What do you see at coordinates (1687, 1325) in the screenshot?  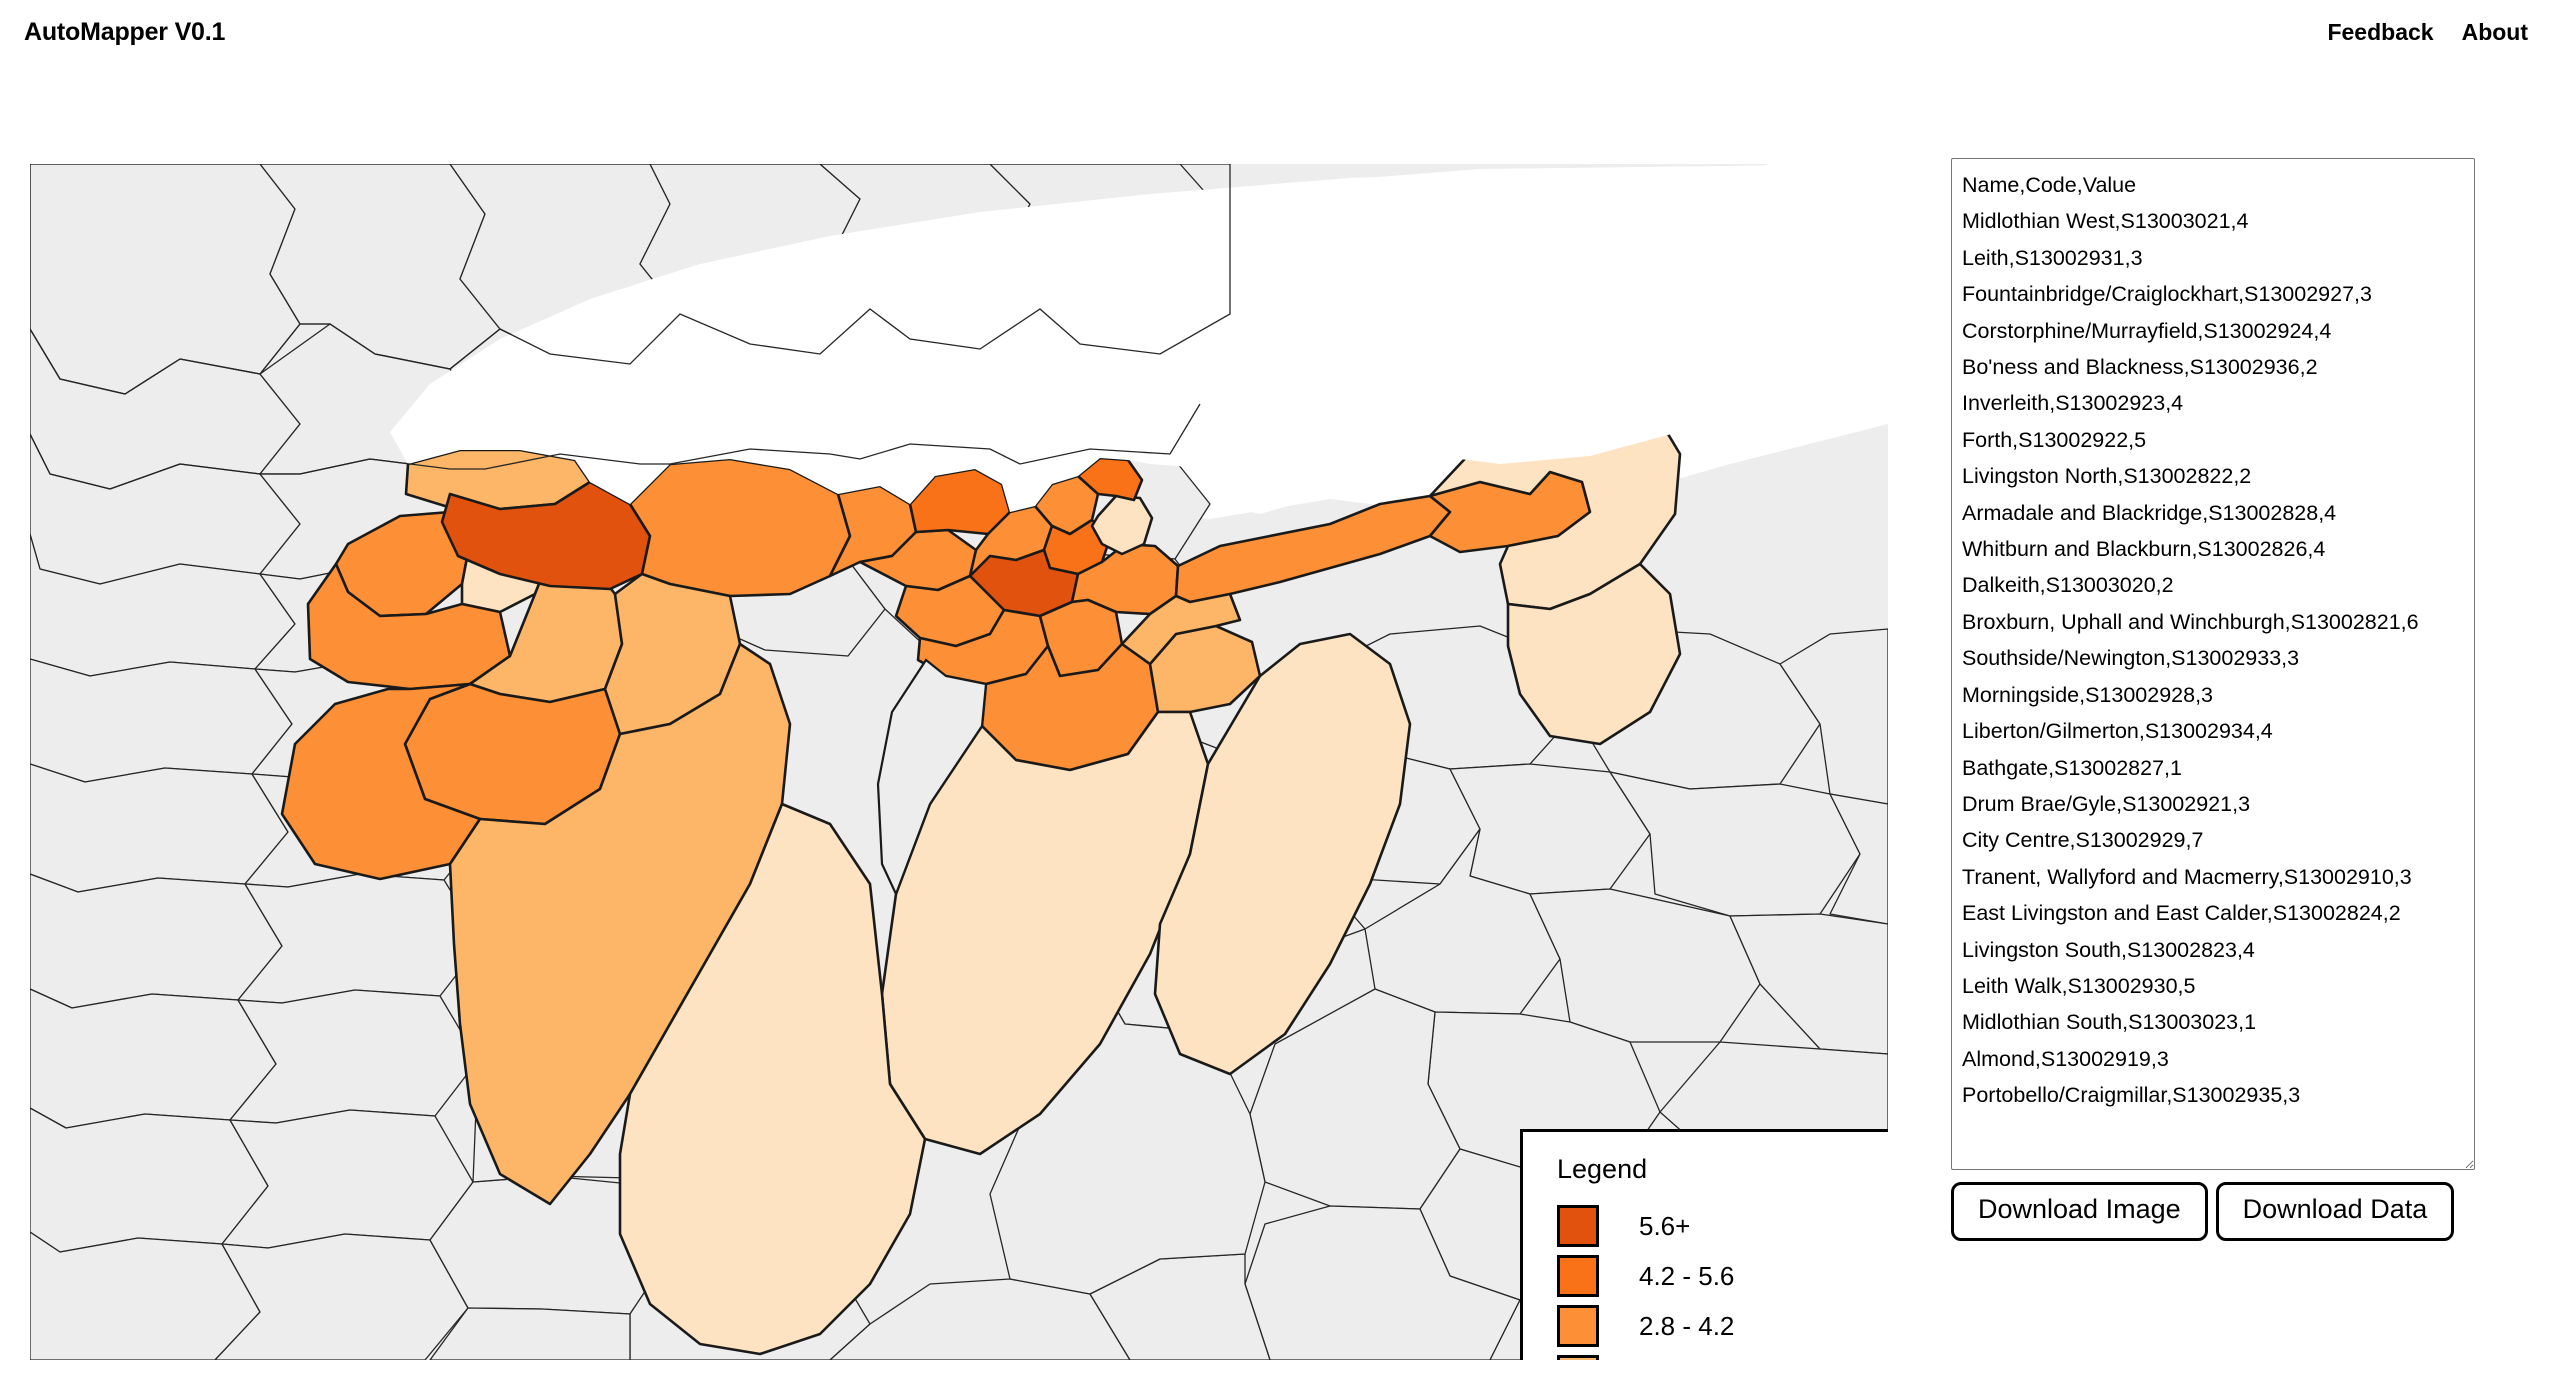 I see `legend-label: 2.8 - 4.2` at bounding box center [1687, 1325].